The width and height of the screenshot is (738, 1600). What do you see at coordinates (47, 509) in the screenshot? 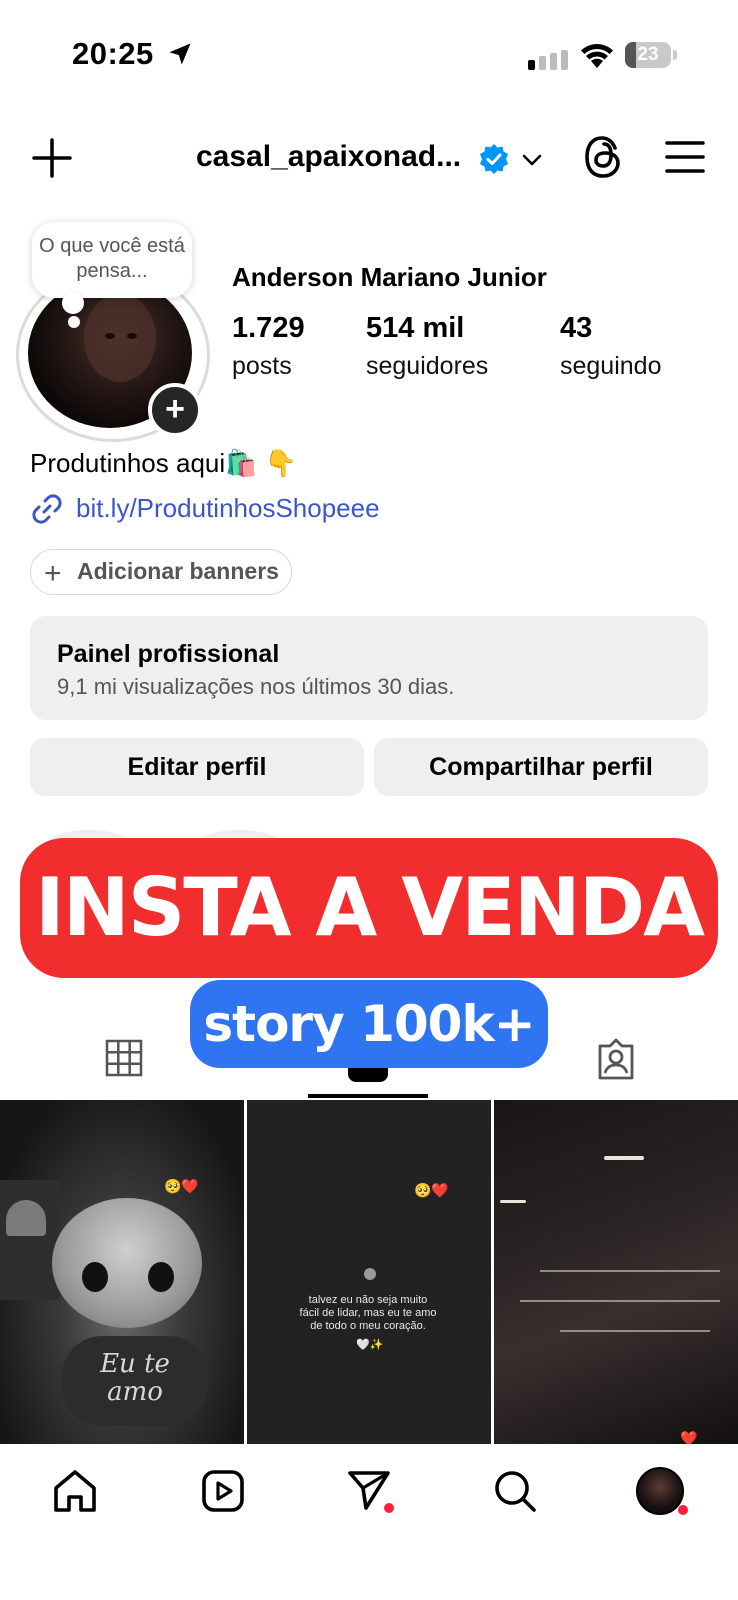
I see `link-icon` at bounding box center [47, 509].